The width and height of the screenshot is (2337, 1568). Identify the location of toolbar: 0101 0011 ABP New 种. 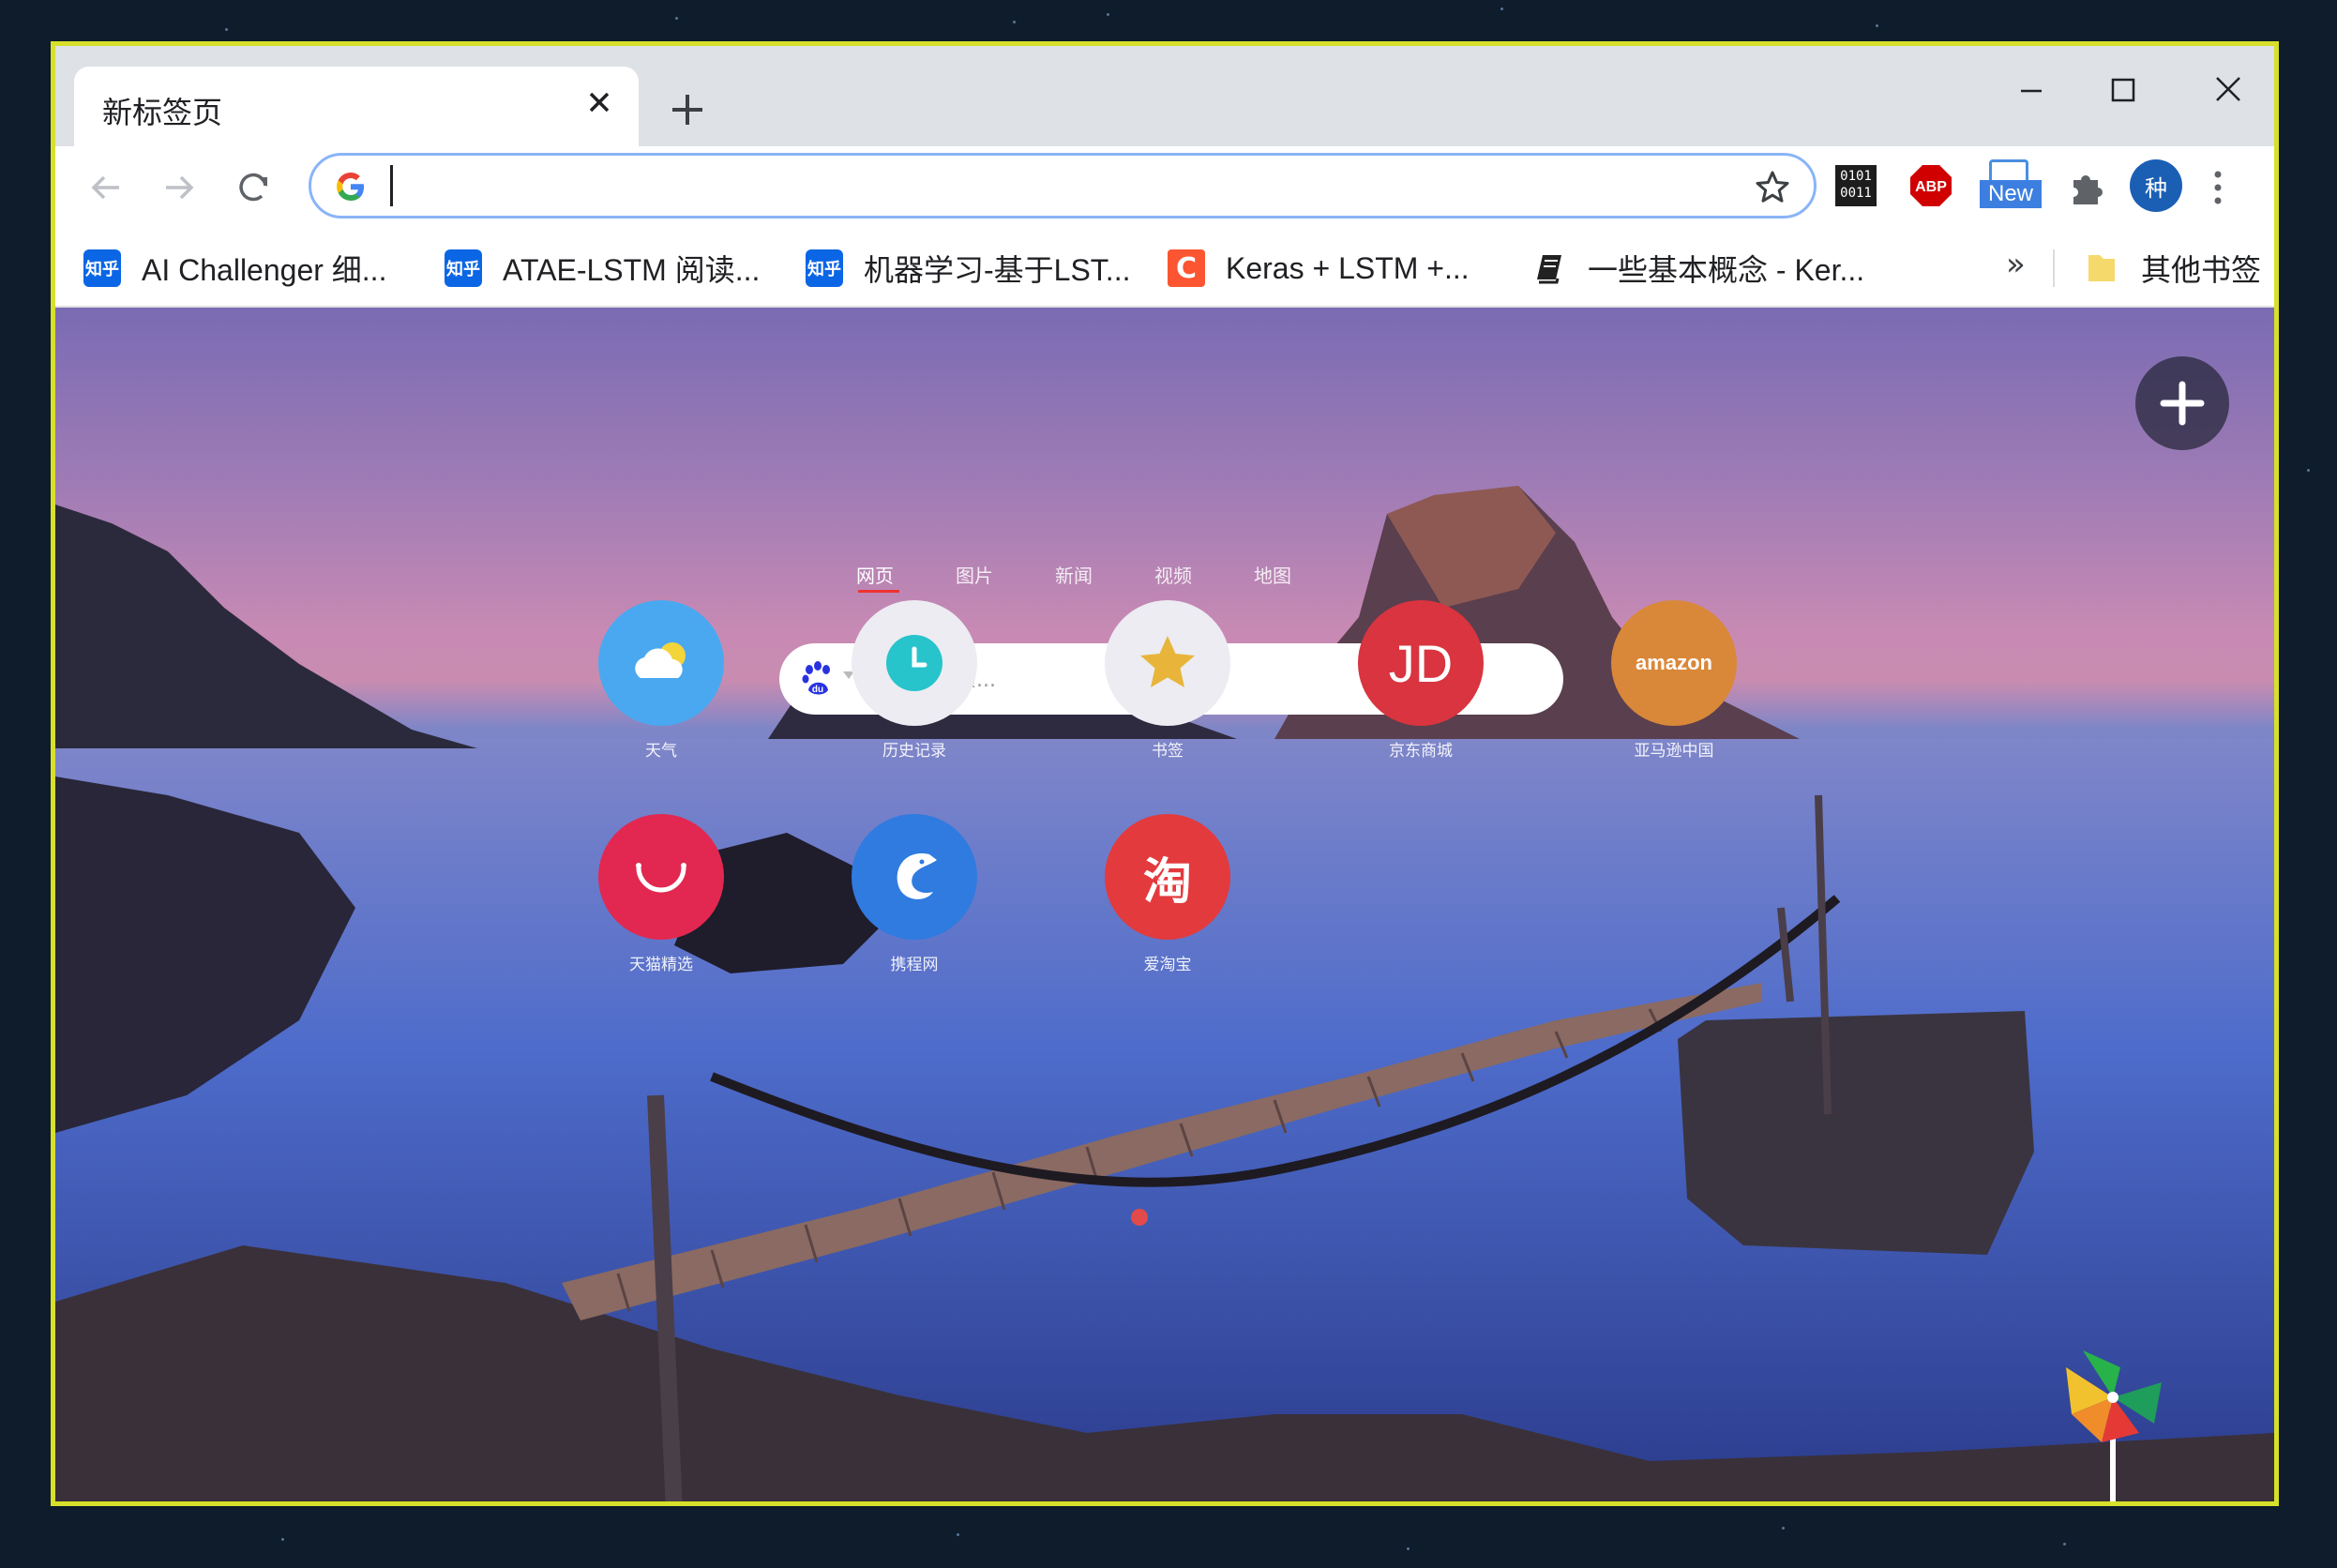
(1165, 188).